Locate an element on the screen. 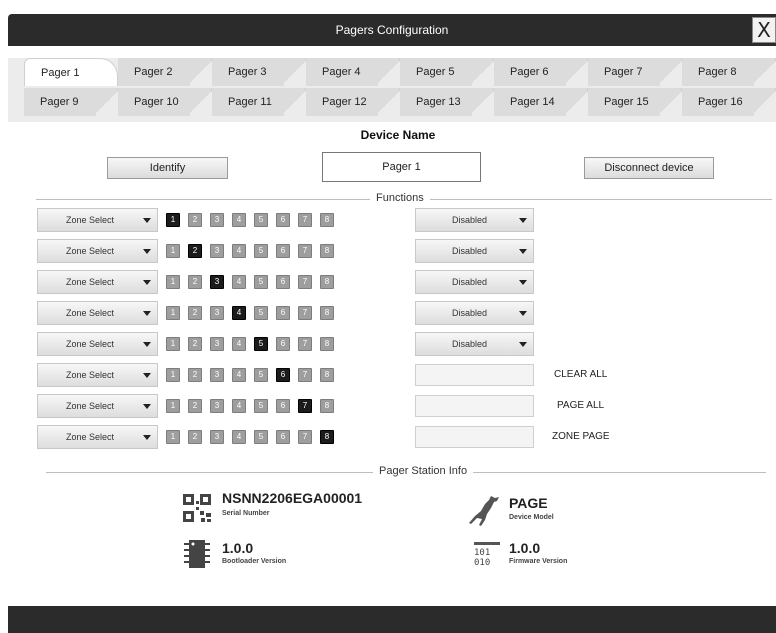 This screenshot has width=776, height=633. tab-pager-5: Pager 5 is located at coordinates (447, 72).